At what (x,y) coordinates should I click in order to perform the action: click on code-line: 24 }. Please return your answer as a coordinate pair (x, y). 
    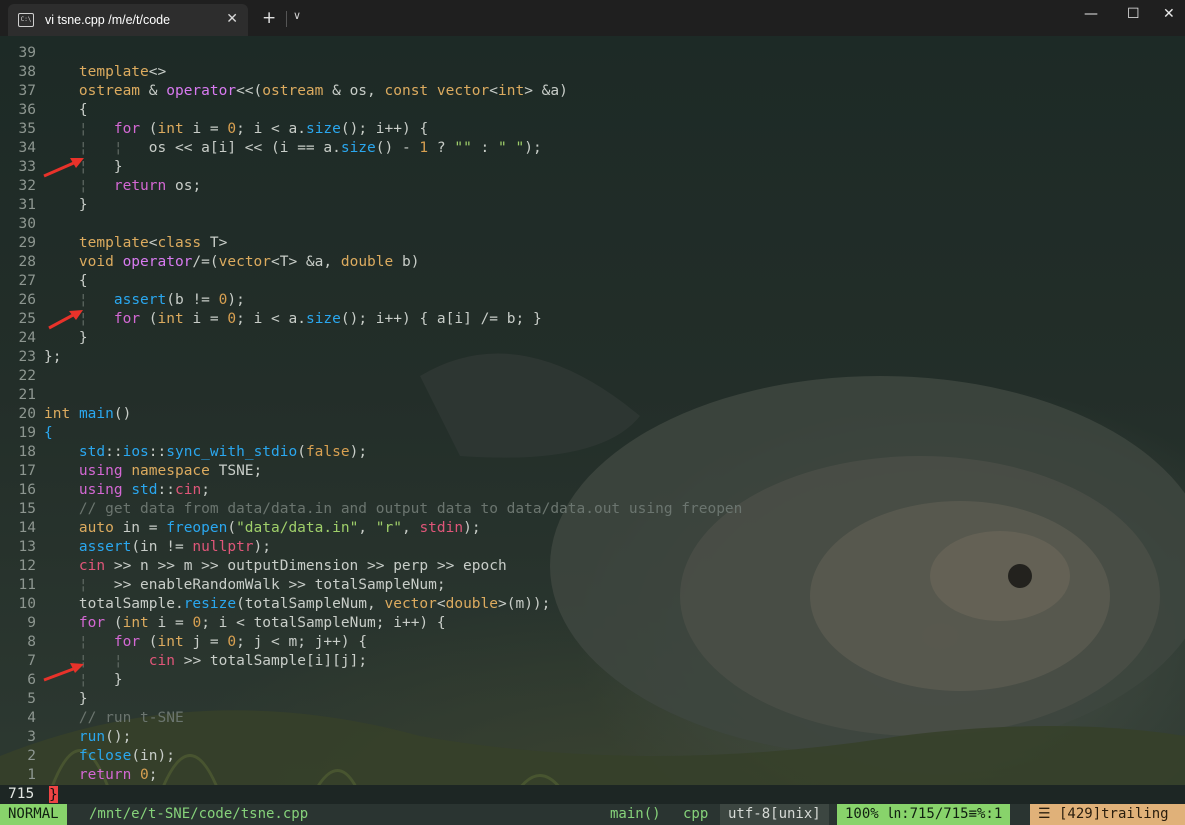
    Looking at the image, I should click on (53, 338).